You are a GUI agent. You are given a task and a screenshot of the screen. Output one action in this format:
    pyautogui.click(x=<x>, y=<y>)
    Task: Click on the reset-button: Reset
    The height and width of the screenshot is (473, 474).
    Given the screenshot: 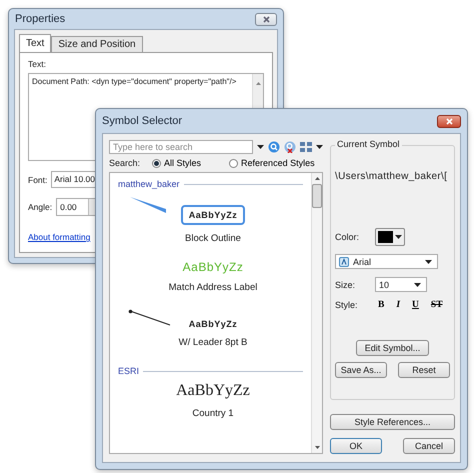 What is the action you would take?
    pyautogui.click(x=424, y=370)
    